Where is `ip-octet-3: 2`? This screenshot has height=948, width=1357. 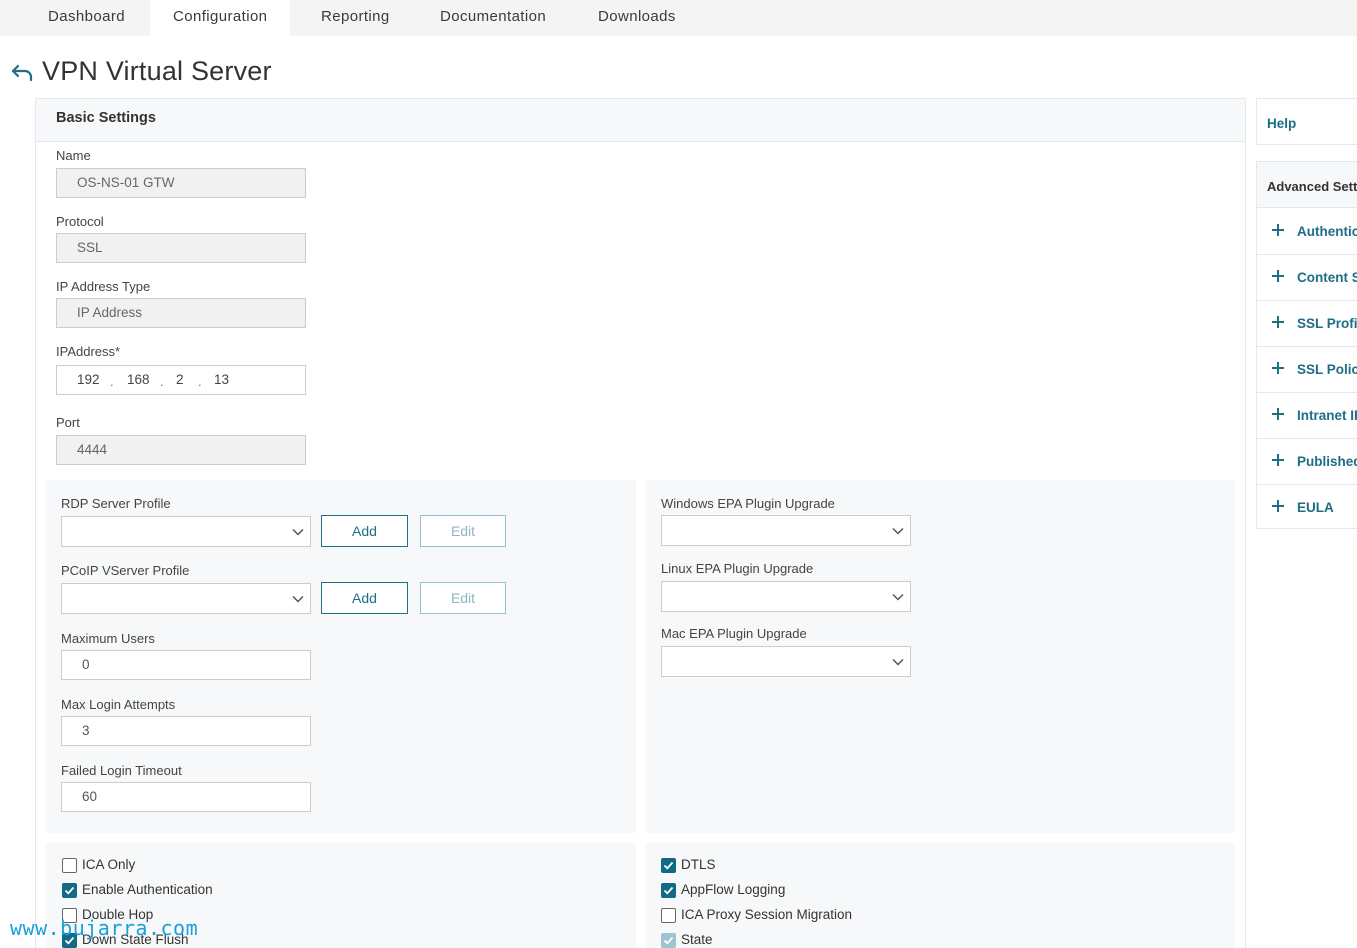
ip-octet-3: 2 is located at coordinates (180, 380).